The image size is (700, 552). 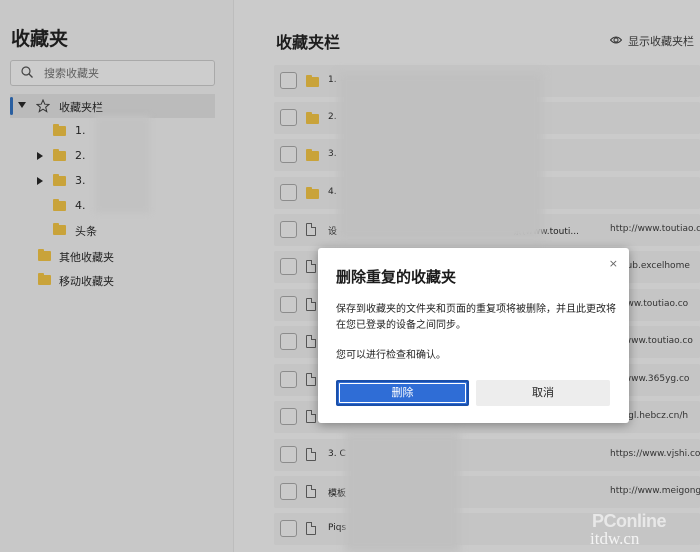 What do you see at coordinates (112, 106) in the screenshot?
I see `tree-item-favorites-bar: 收藏夹栏` at bounding box center [112, 106].